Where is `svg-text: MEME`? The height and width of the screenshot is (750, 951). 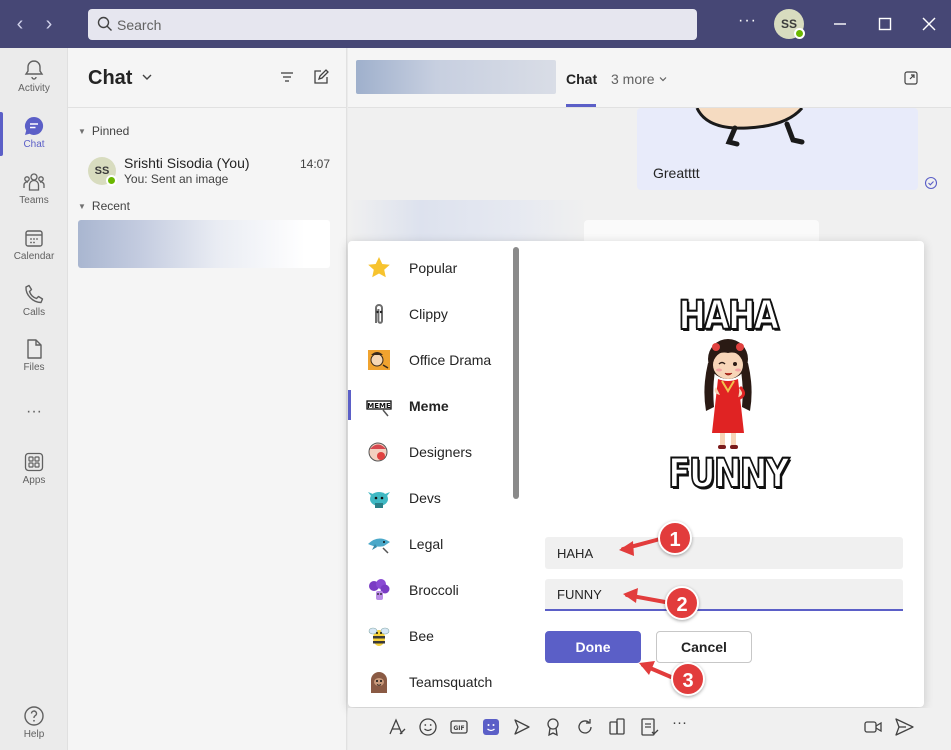
svg-text: MEME is located at coordinates (379, 406).